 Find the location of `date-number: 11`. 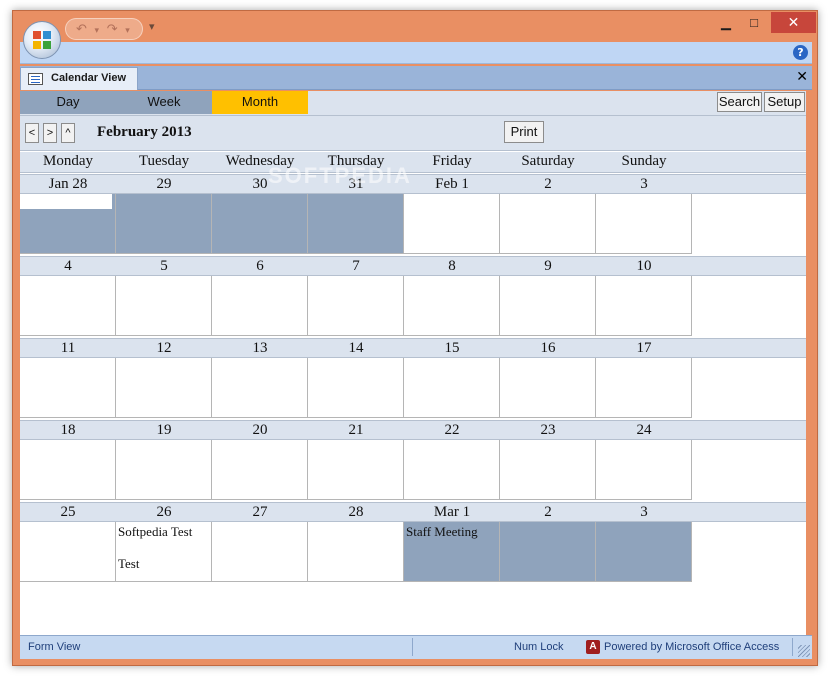

date-number: 11 is located at coordinates (68, 348).